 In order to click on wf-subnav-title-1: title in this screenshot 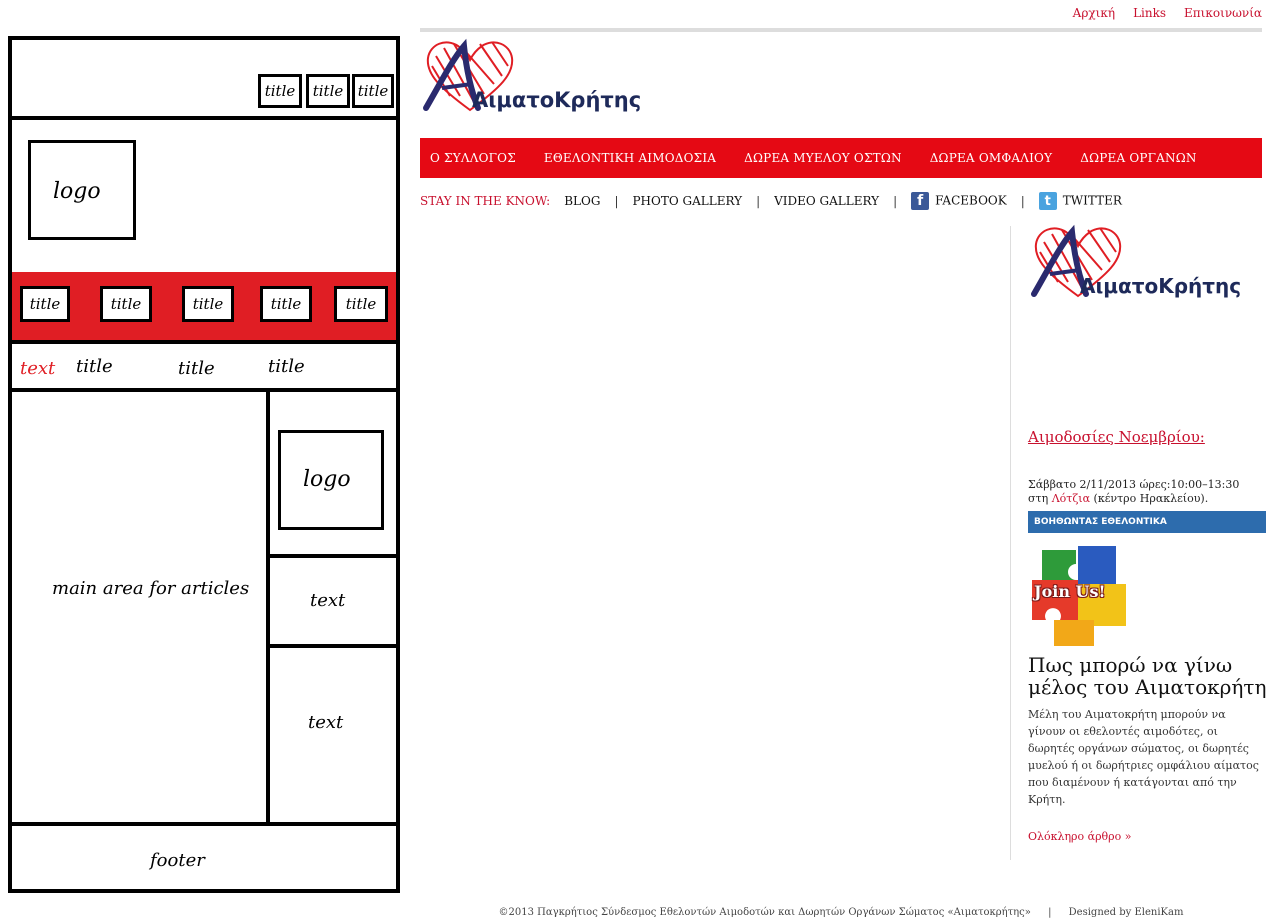, I will do `click(94, 366)`.